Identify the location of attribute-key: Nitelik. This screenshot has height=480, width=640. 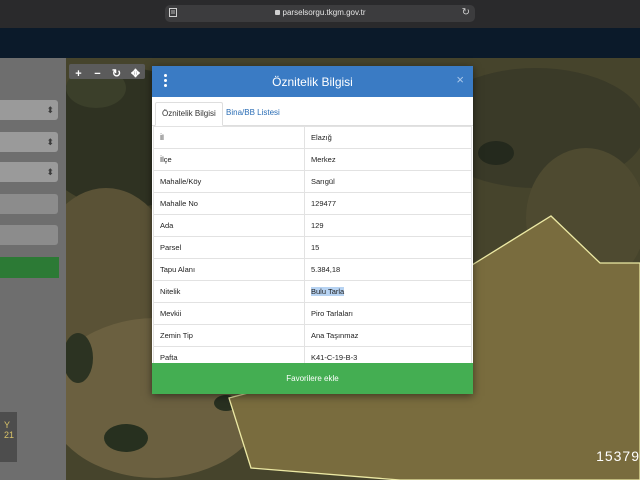
(229, 291).